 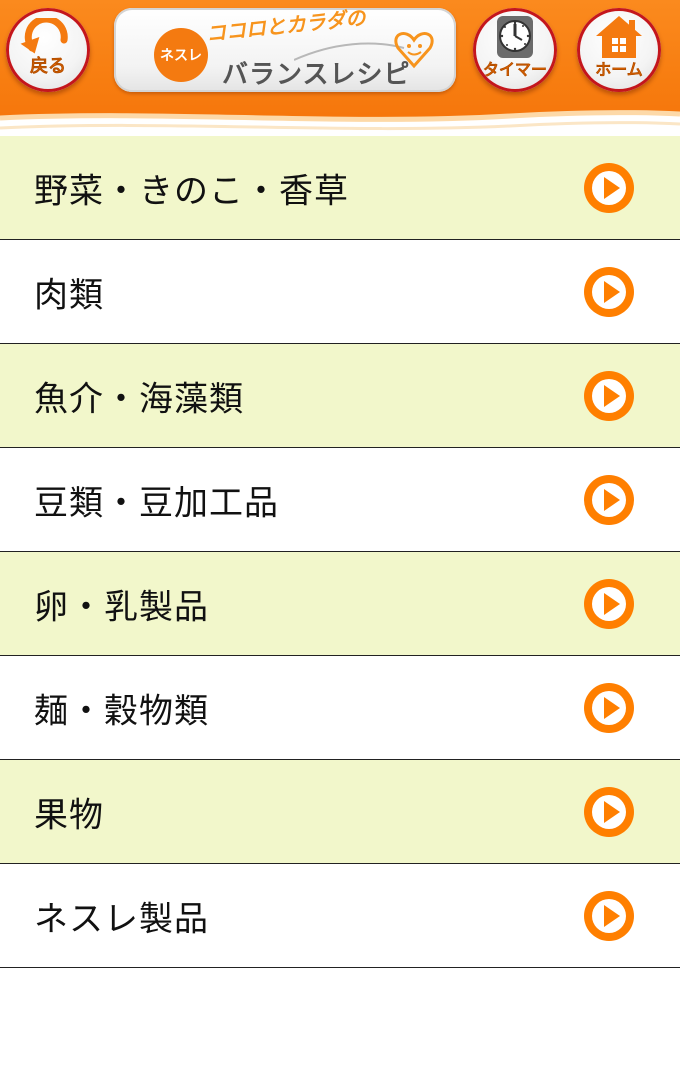 I want to click on back-button: 戻る, so click(x=48, y=50).